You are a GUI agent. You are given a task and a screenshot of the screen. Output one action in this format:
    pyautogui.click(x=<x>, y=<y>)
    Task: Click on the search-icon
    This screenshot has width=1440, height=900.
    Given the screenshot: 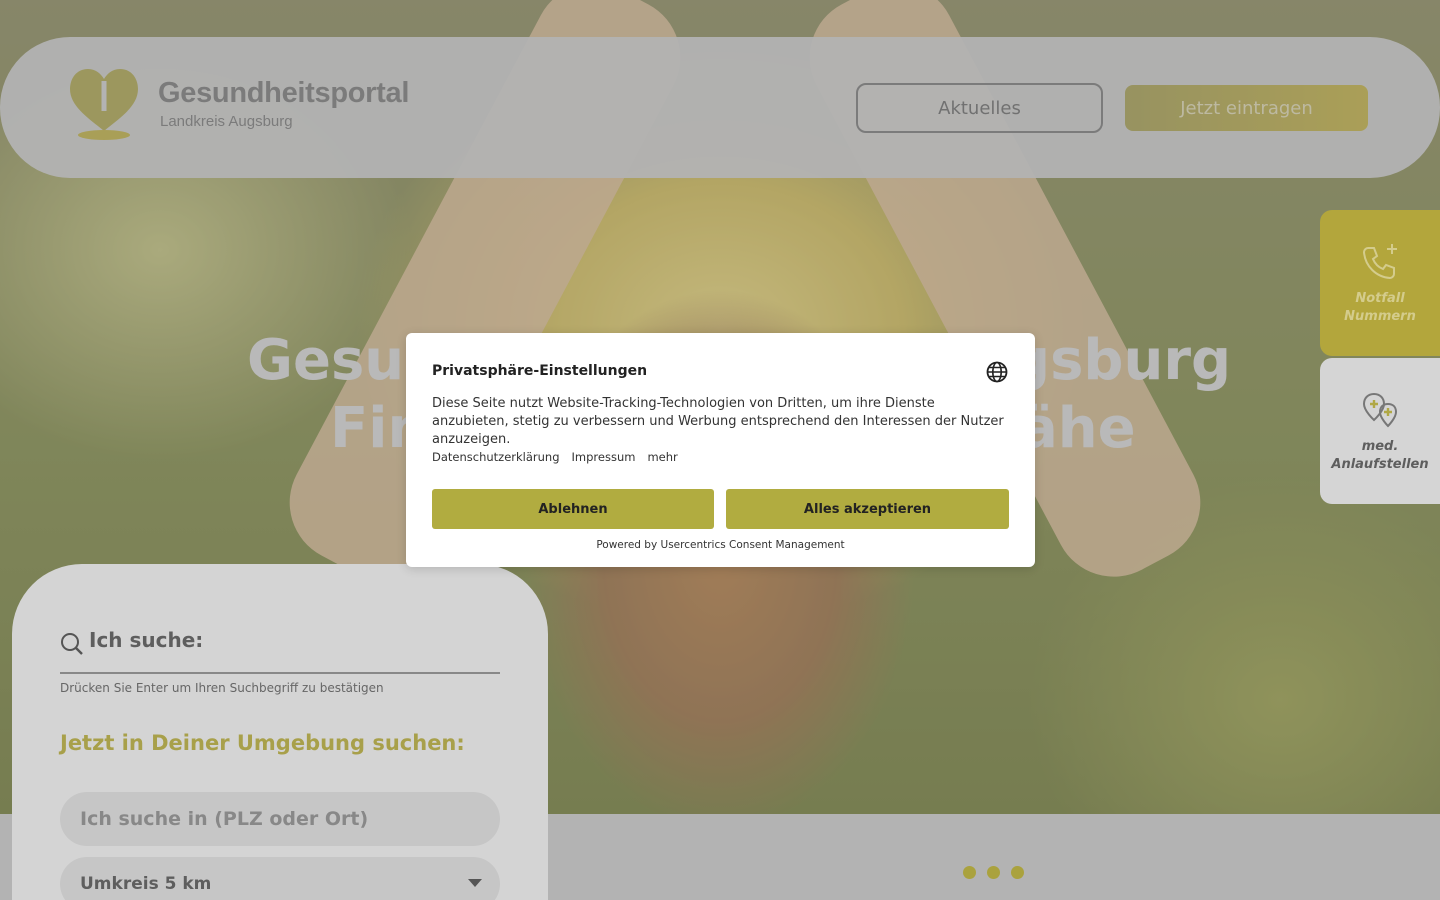 What is the action you would take?
    pyautogui.click(x=72, y=644)
    